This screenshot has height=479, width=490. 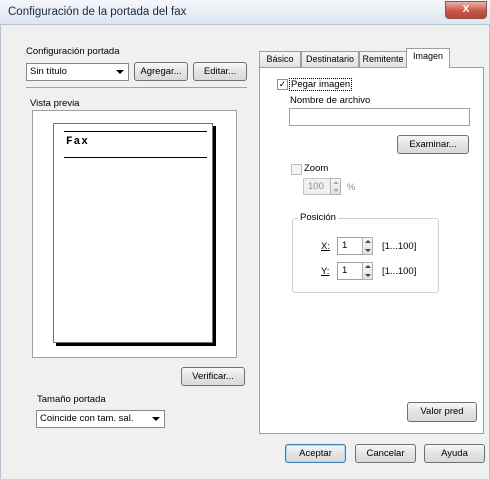 What do you see at coordinates (350, 246) in the screenshot?
I see `position-x-input: 1` at bounding box center [350, 246].